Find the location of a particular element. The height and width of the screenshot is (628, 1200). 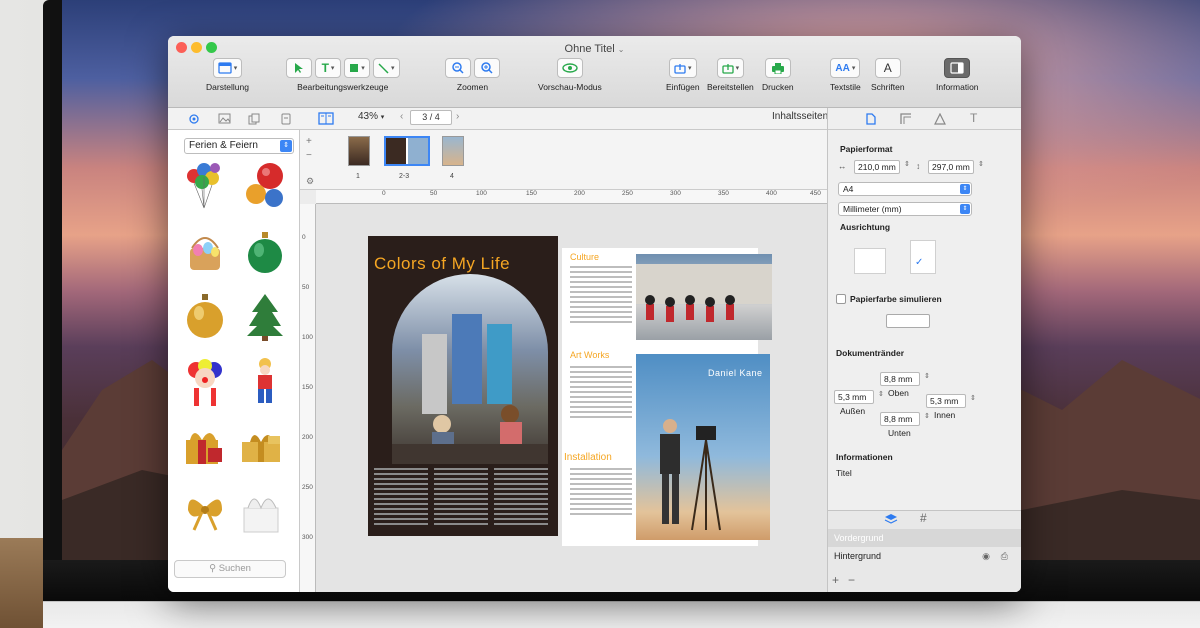

photo-children-arch is located at coordinates (470, 389).